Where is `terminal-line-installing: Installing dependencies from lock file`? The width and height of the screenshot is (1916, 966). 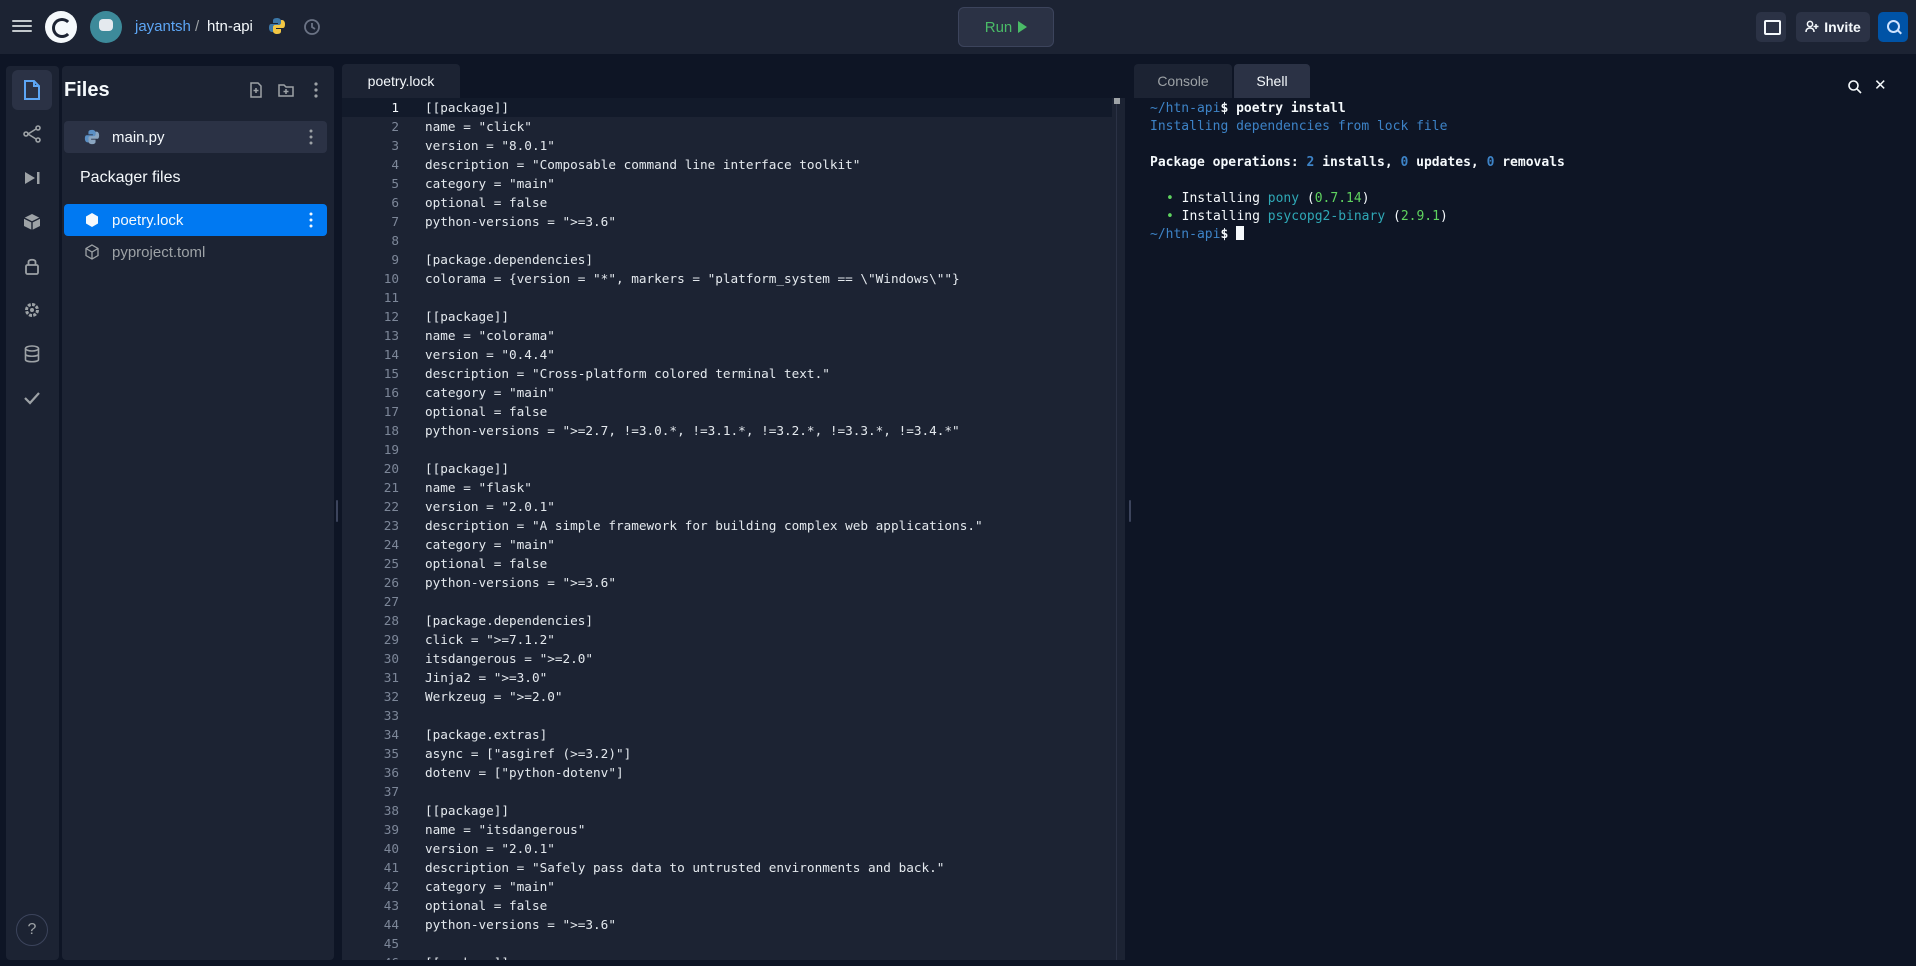 terminal-line-installing: Installing dependencies from lock file is located at coordinates (1299, 126).